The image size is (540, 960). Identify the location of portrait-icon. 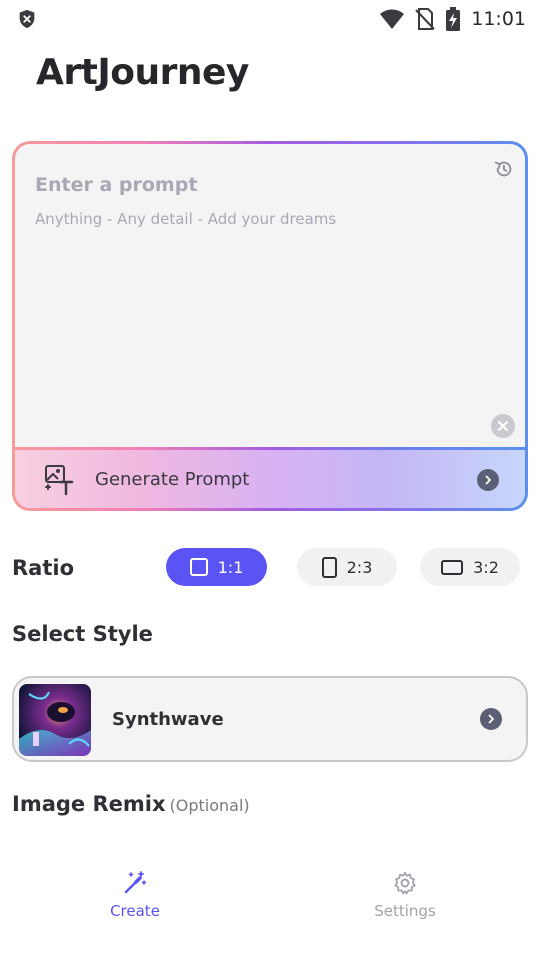
(329, 567).